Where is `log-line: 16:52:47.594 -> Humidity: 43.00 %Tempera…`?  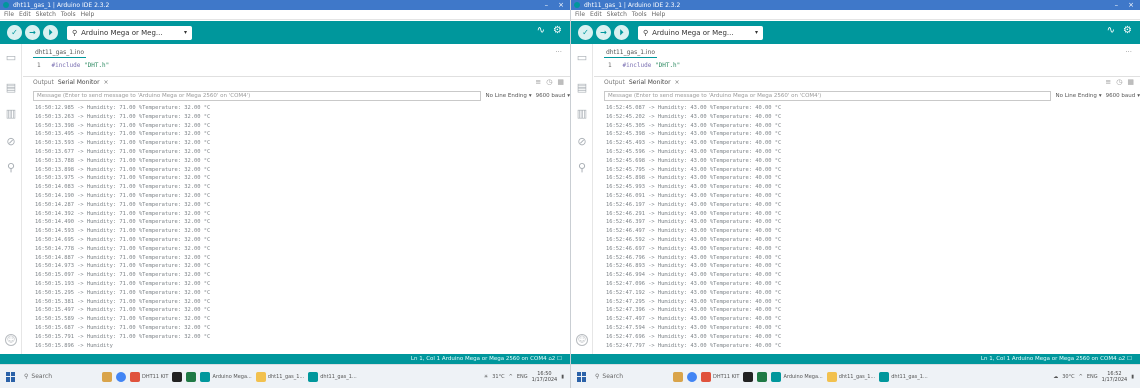 log-line: 16:52:47.594 -> Humidity: 43.00 %Tempera… is located at coordinates (694, 327).